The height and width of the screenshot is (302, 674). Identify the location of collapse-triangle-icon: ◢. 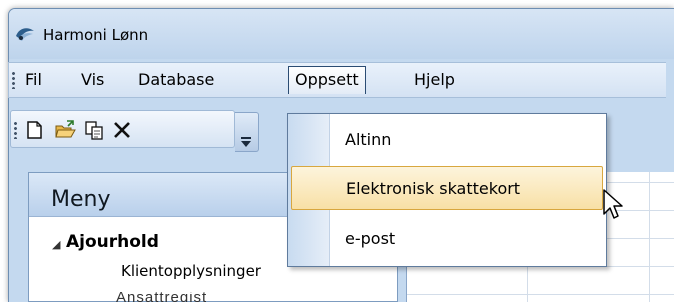
(56, 244).